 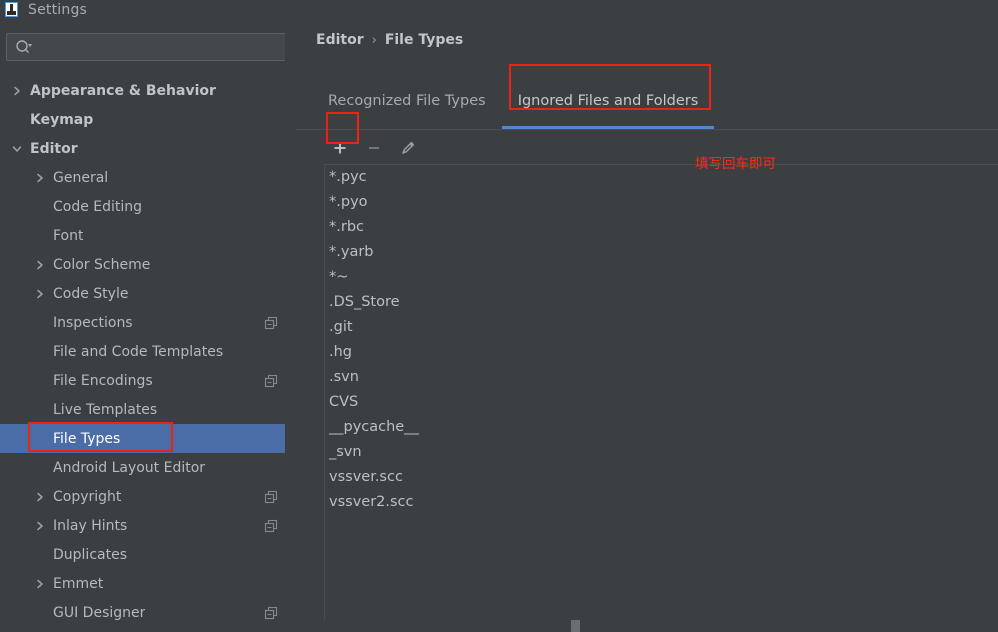 What do you see at coordinates (661, 302) in the screenshot?
I see `list-item: .DS_Store` at bounding box center [661, 302].